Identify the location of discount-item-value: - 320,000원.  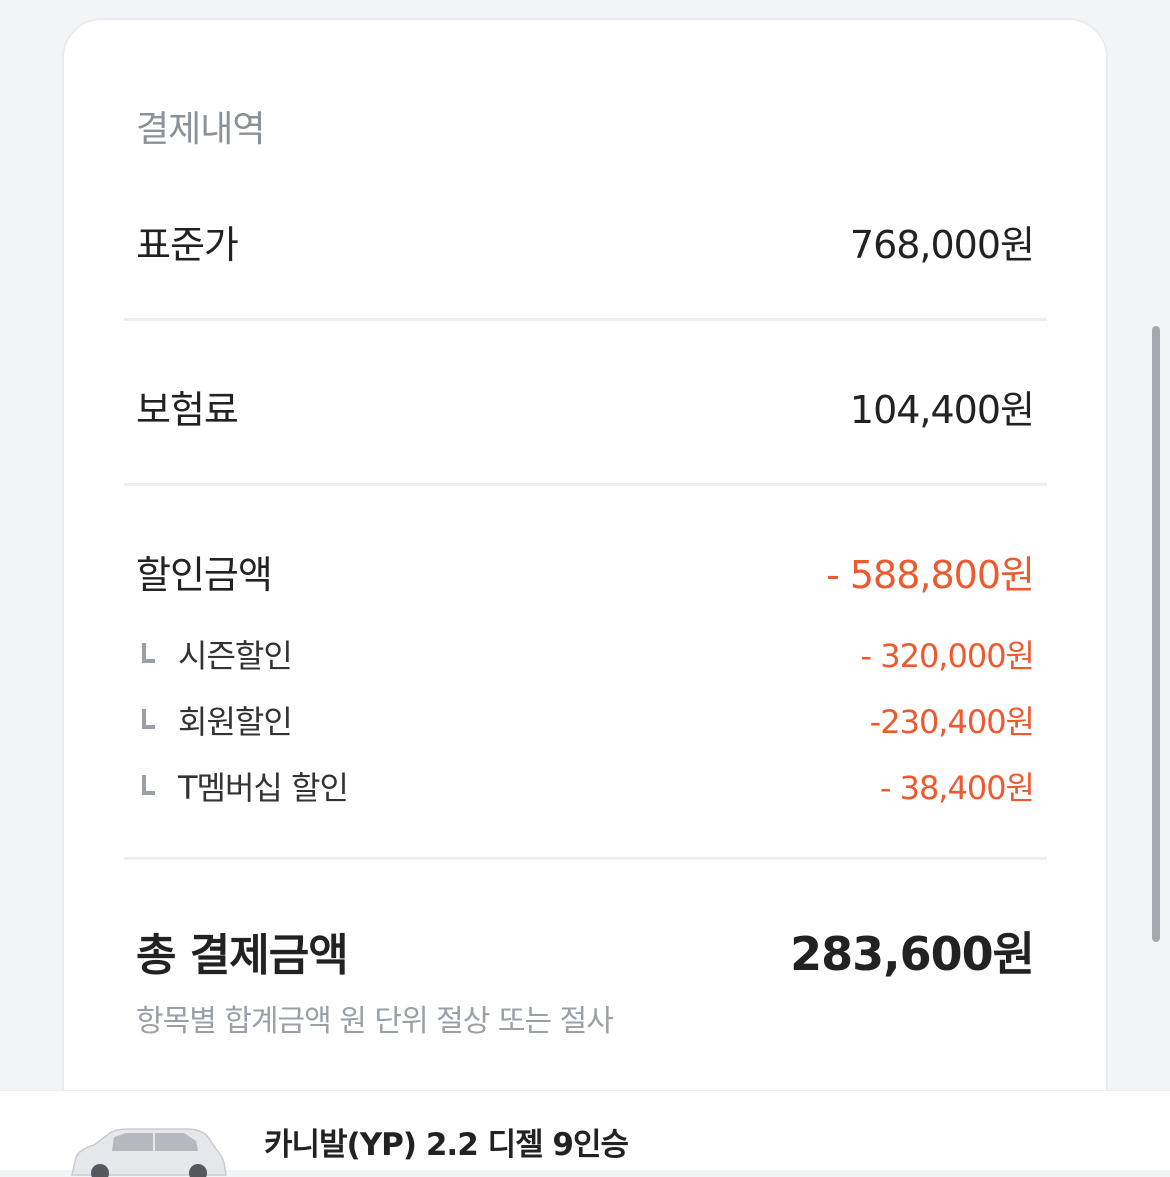
(947, 656).